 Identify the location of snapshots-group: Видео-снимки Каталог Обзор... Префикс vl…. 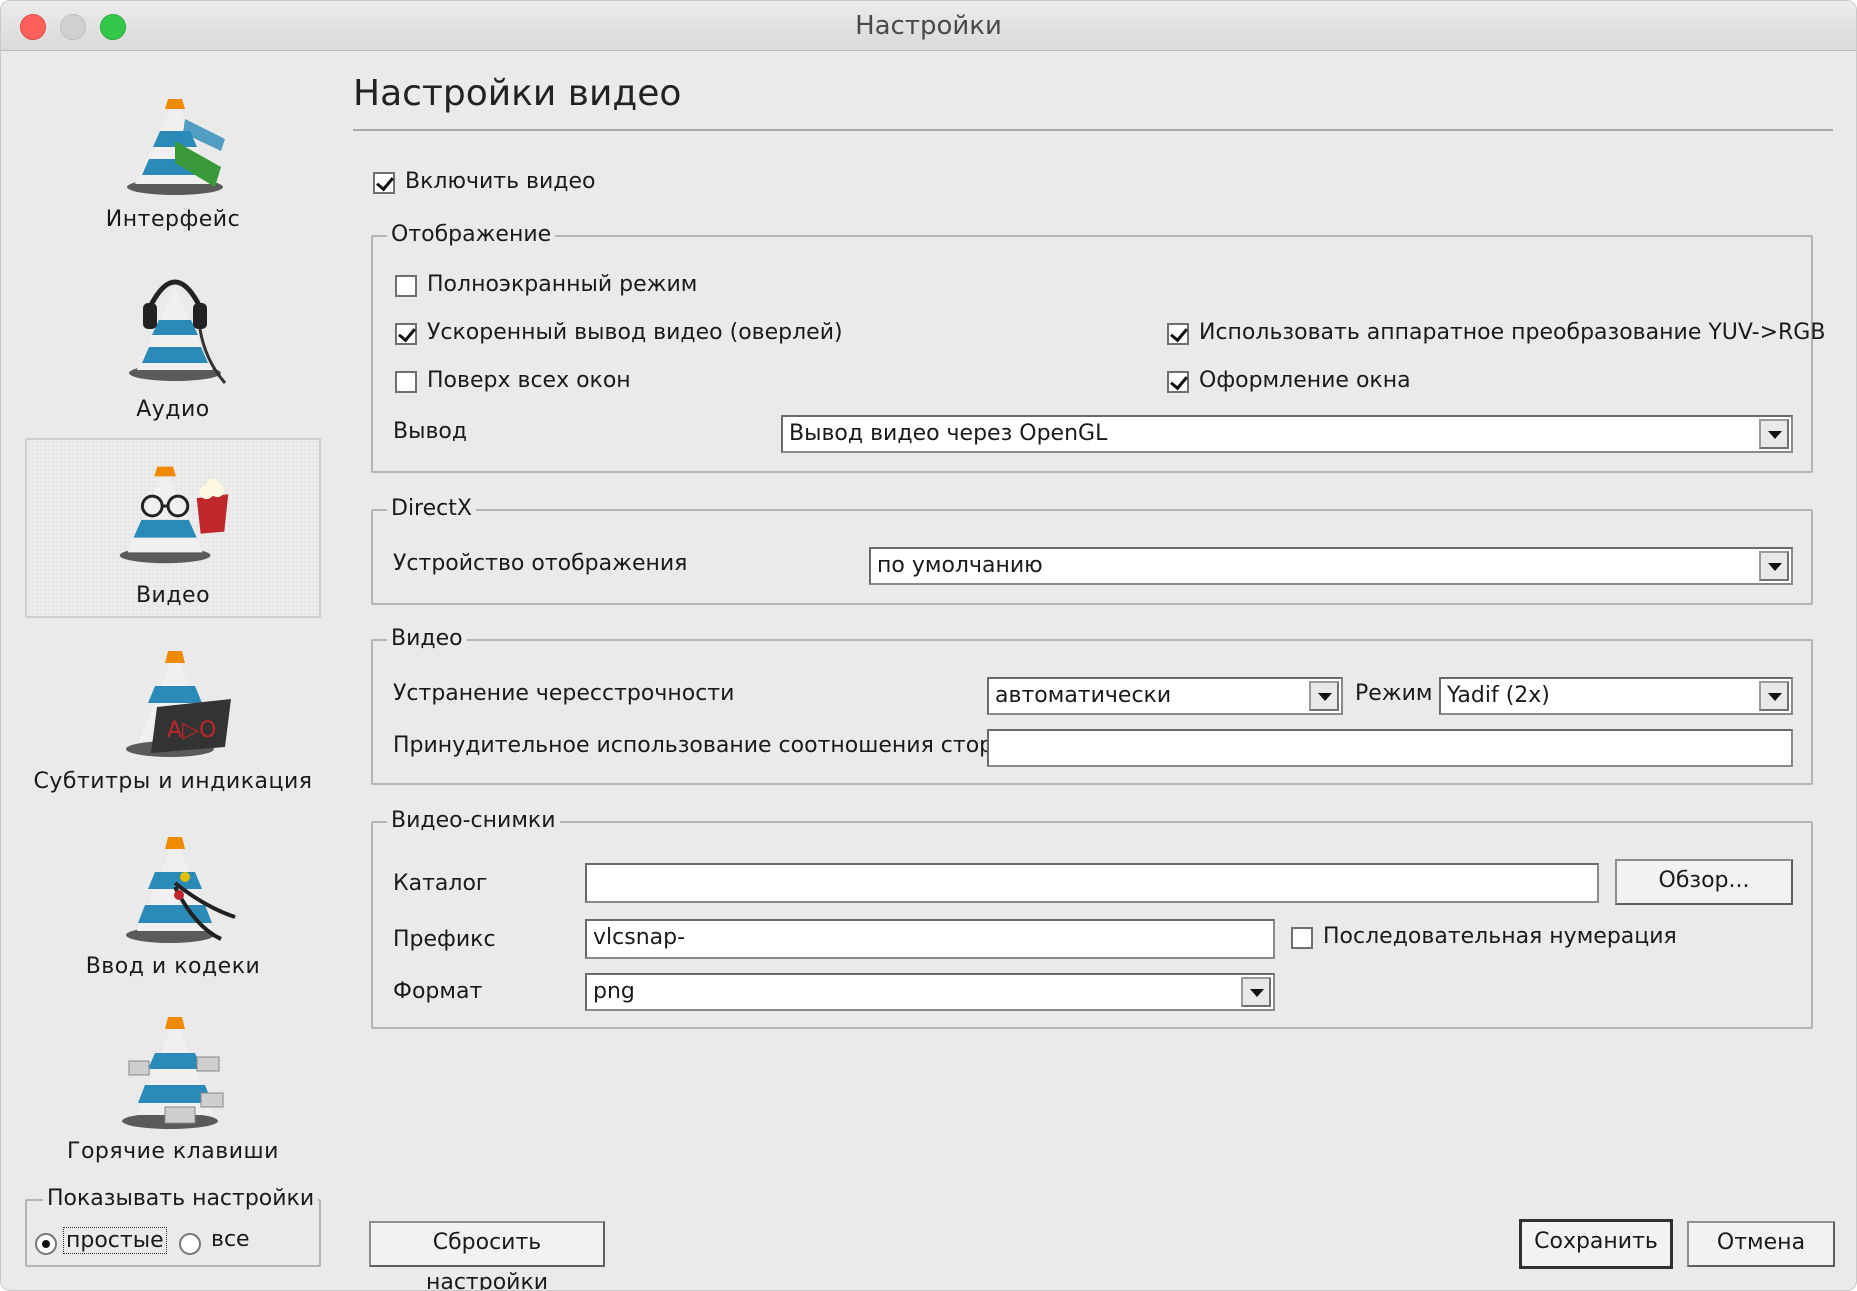
(1092, 918).